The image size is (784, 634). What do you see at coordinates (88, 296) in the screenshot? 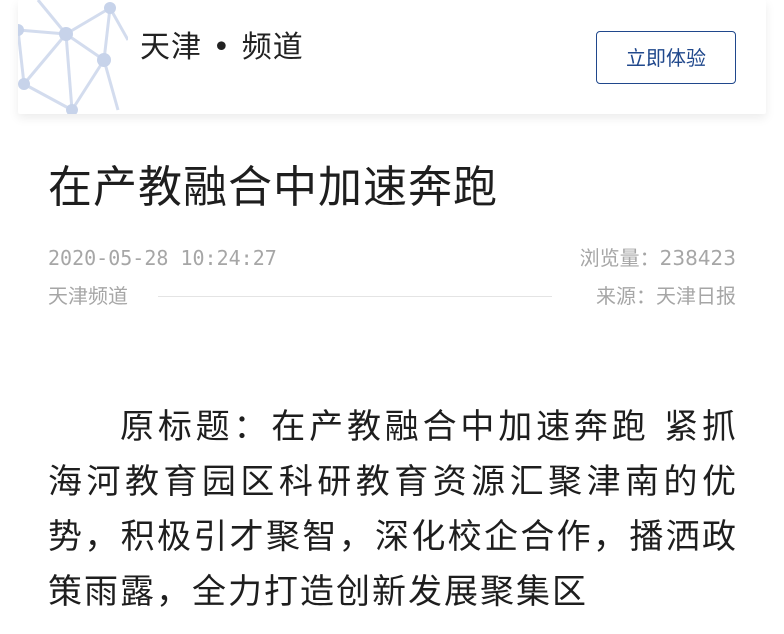
I see `channel-label: 天津频道` at bounding box center [88, 296].